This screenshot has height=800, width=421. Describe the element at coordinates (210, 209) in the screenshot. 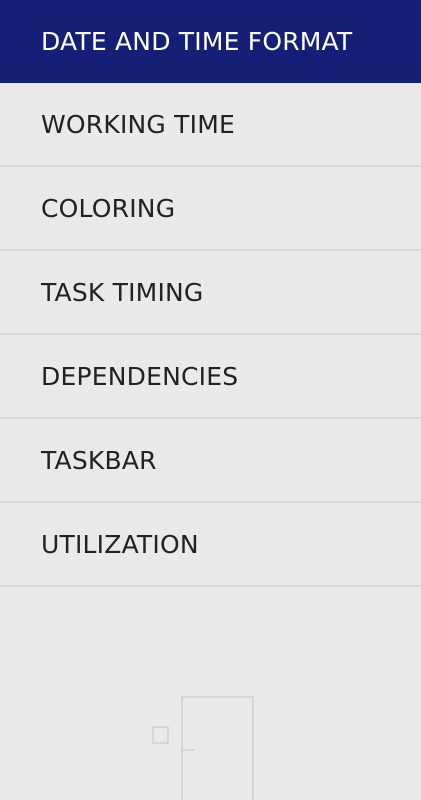

I see `menu-item-coloring: COLORING` at that location.